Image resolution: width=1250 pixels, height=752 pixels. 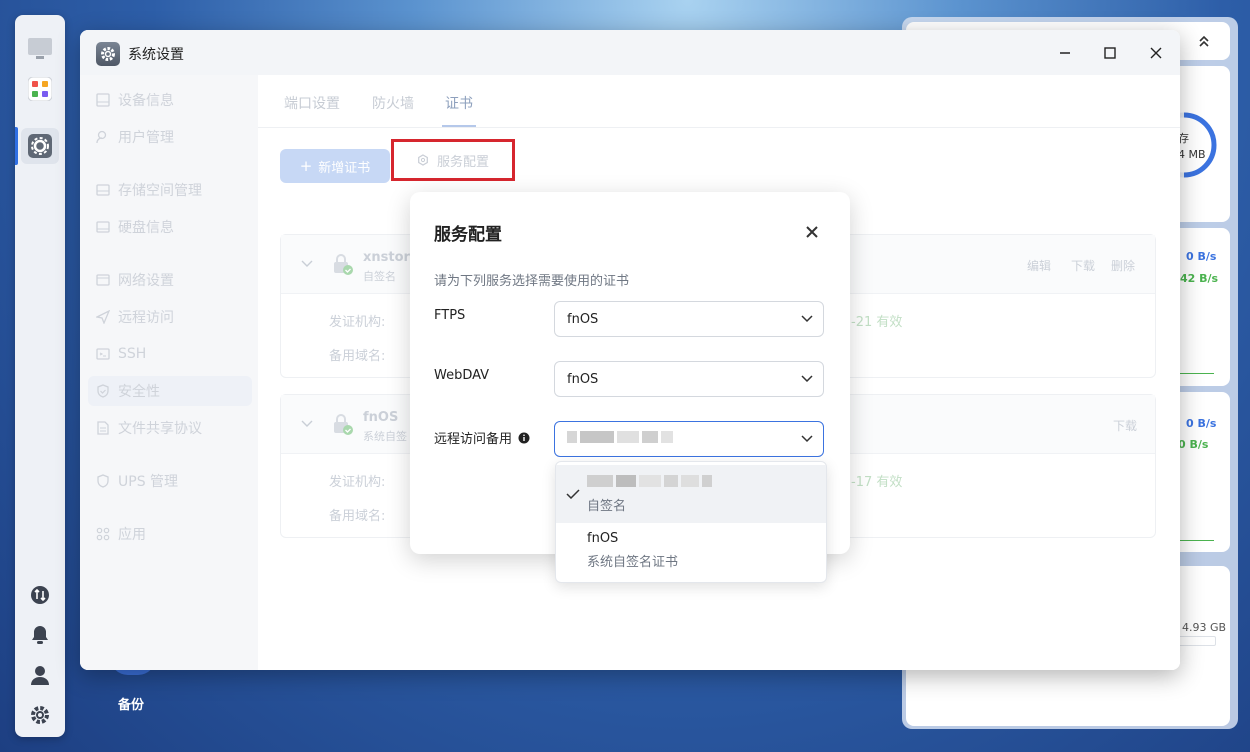 What do you see at coordinates (101, 137) in the screenshot?
I see `user-icon` at bounding box center [101, 137].